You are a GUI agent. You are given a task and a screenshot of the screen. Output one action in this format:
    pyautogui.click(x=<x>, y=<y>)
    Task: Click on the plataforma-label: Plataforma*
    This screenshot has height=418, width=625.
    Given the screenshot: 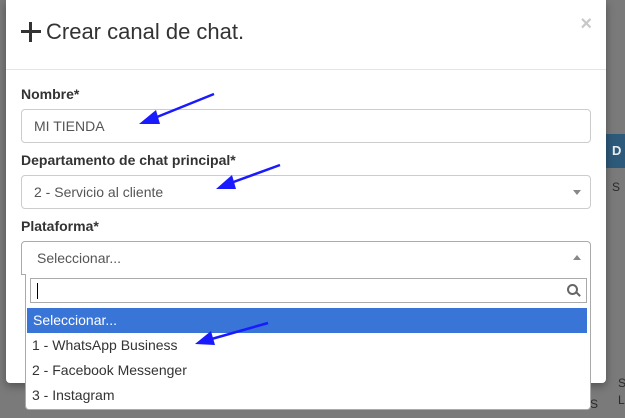 What is the action you would take?
    pyautogui.click(x=60, y=226)
    